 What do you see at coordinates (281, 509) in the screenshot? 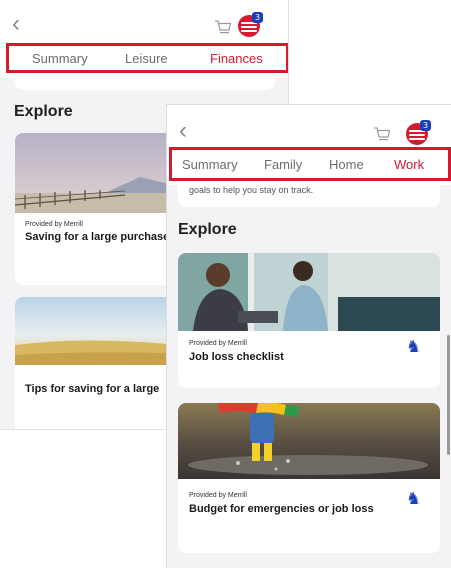
I see `card-title: Budget for emergencies or job loss` at bounding box center [281, 509].